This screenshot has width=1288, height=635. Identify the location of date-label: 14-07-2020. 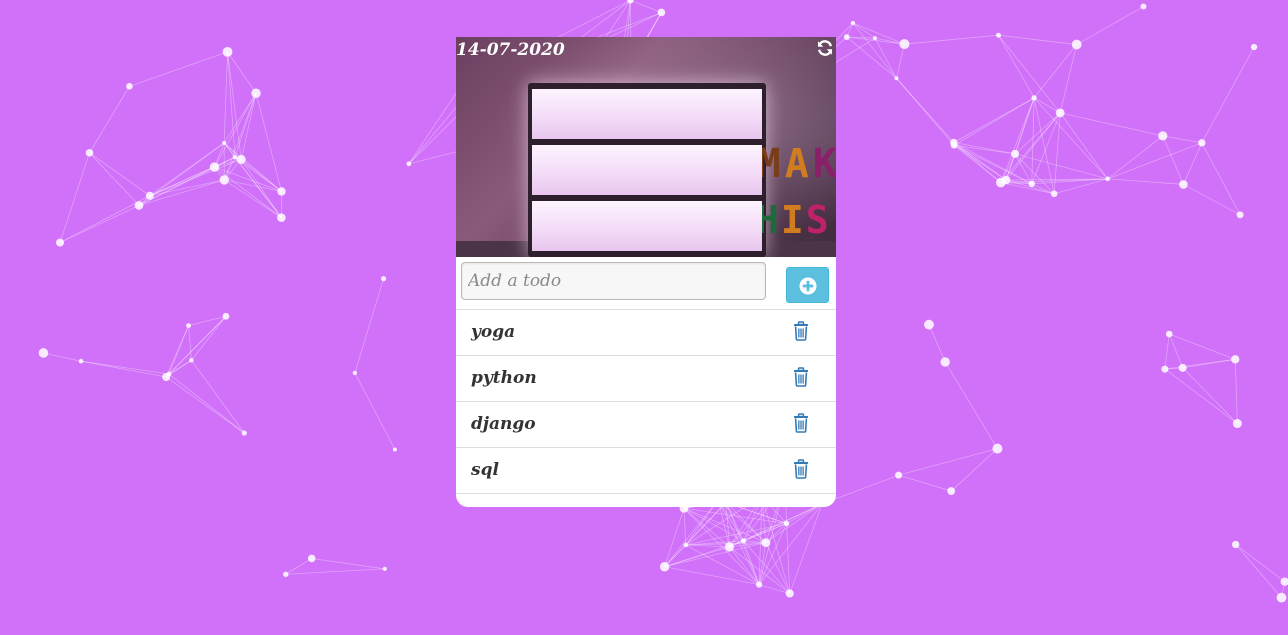
(510, 50).